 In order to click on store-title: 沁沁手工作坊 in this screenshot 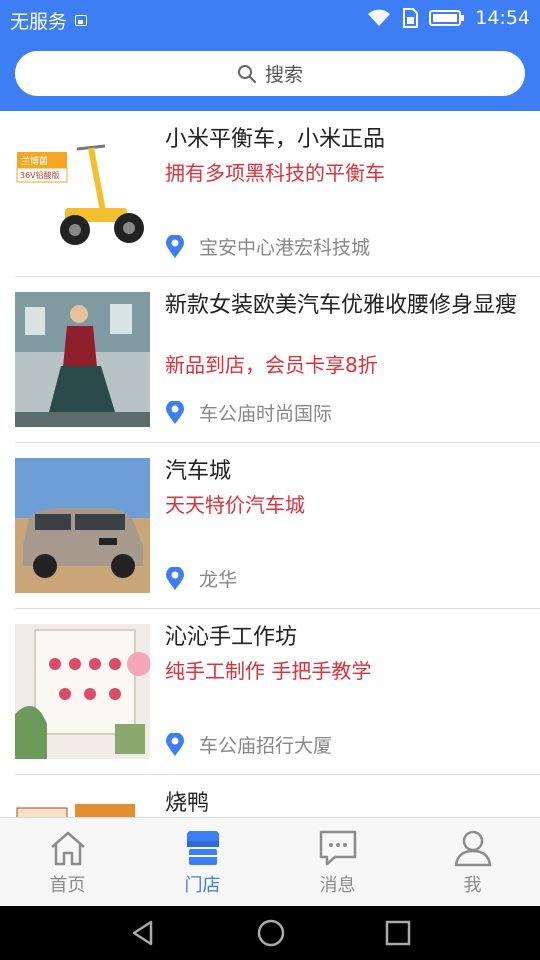, I will do `click(231, 637)`.